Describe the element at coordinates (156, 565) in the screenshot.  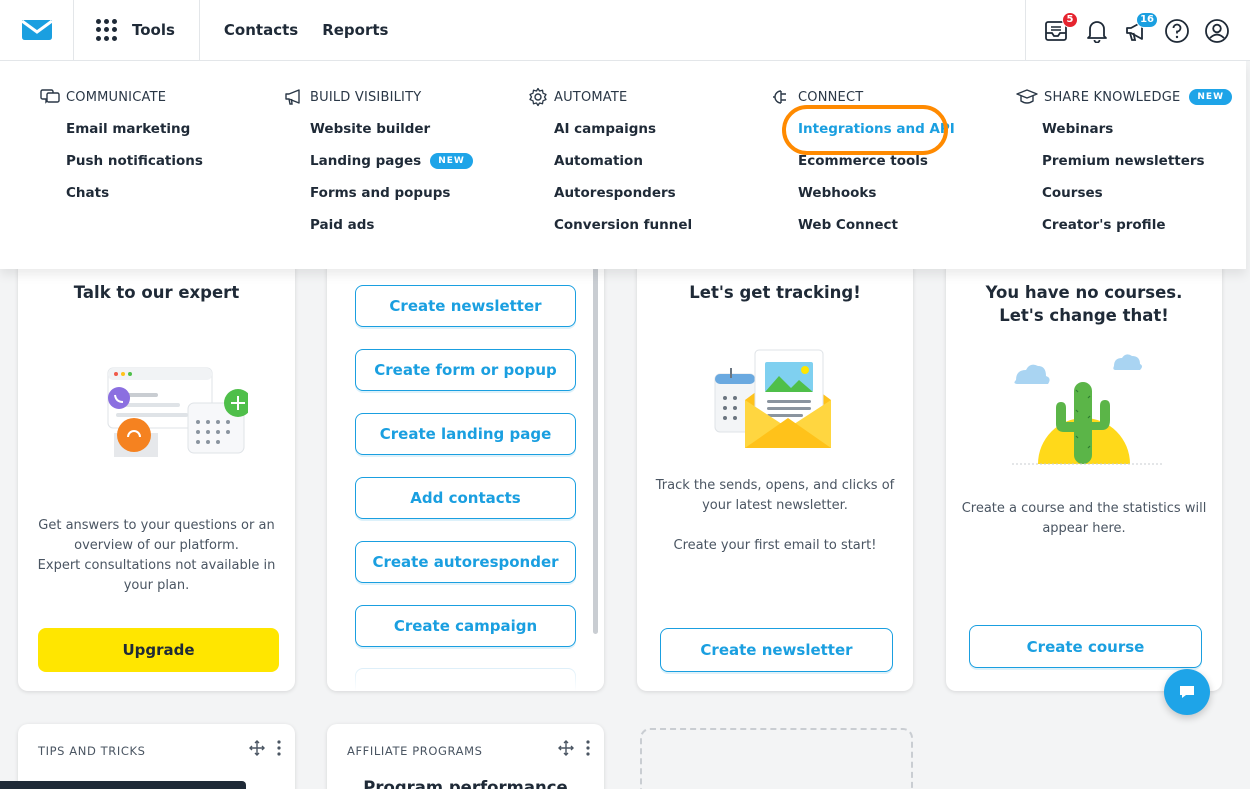
I see `expert-card-text-line: Expert consultations not available in` at that location.